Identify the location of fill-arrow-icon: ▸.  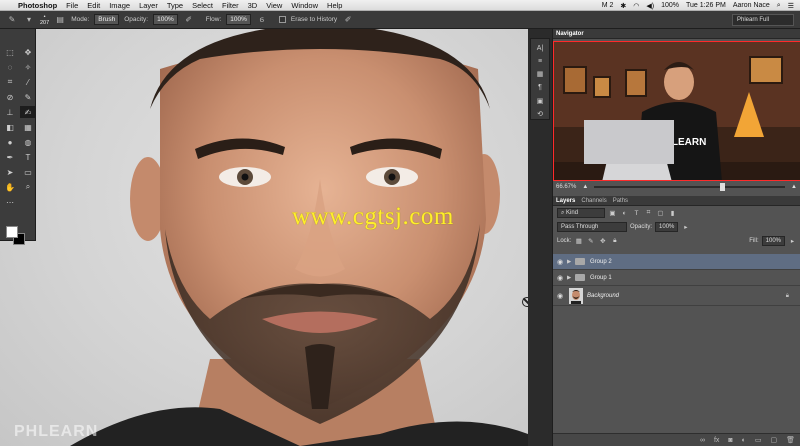
(792, 241).